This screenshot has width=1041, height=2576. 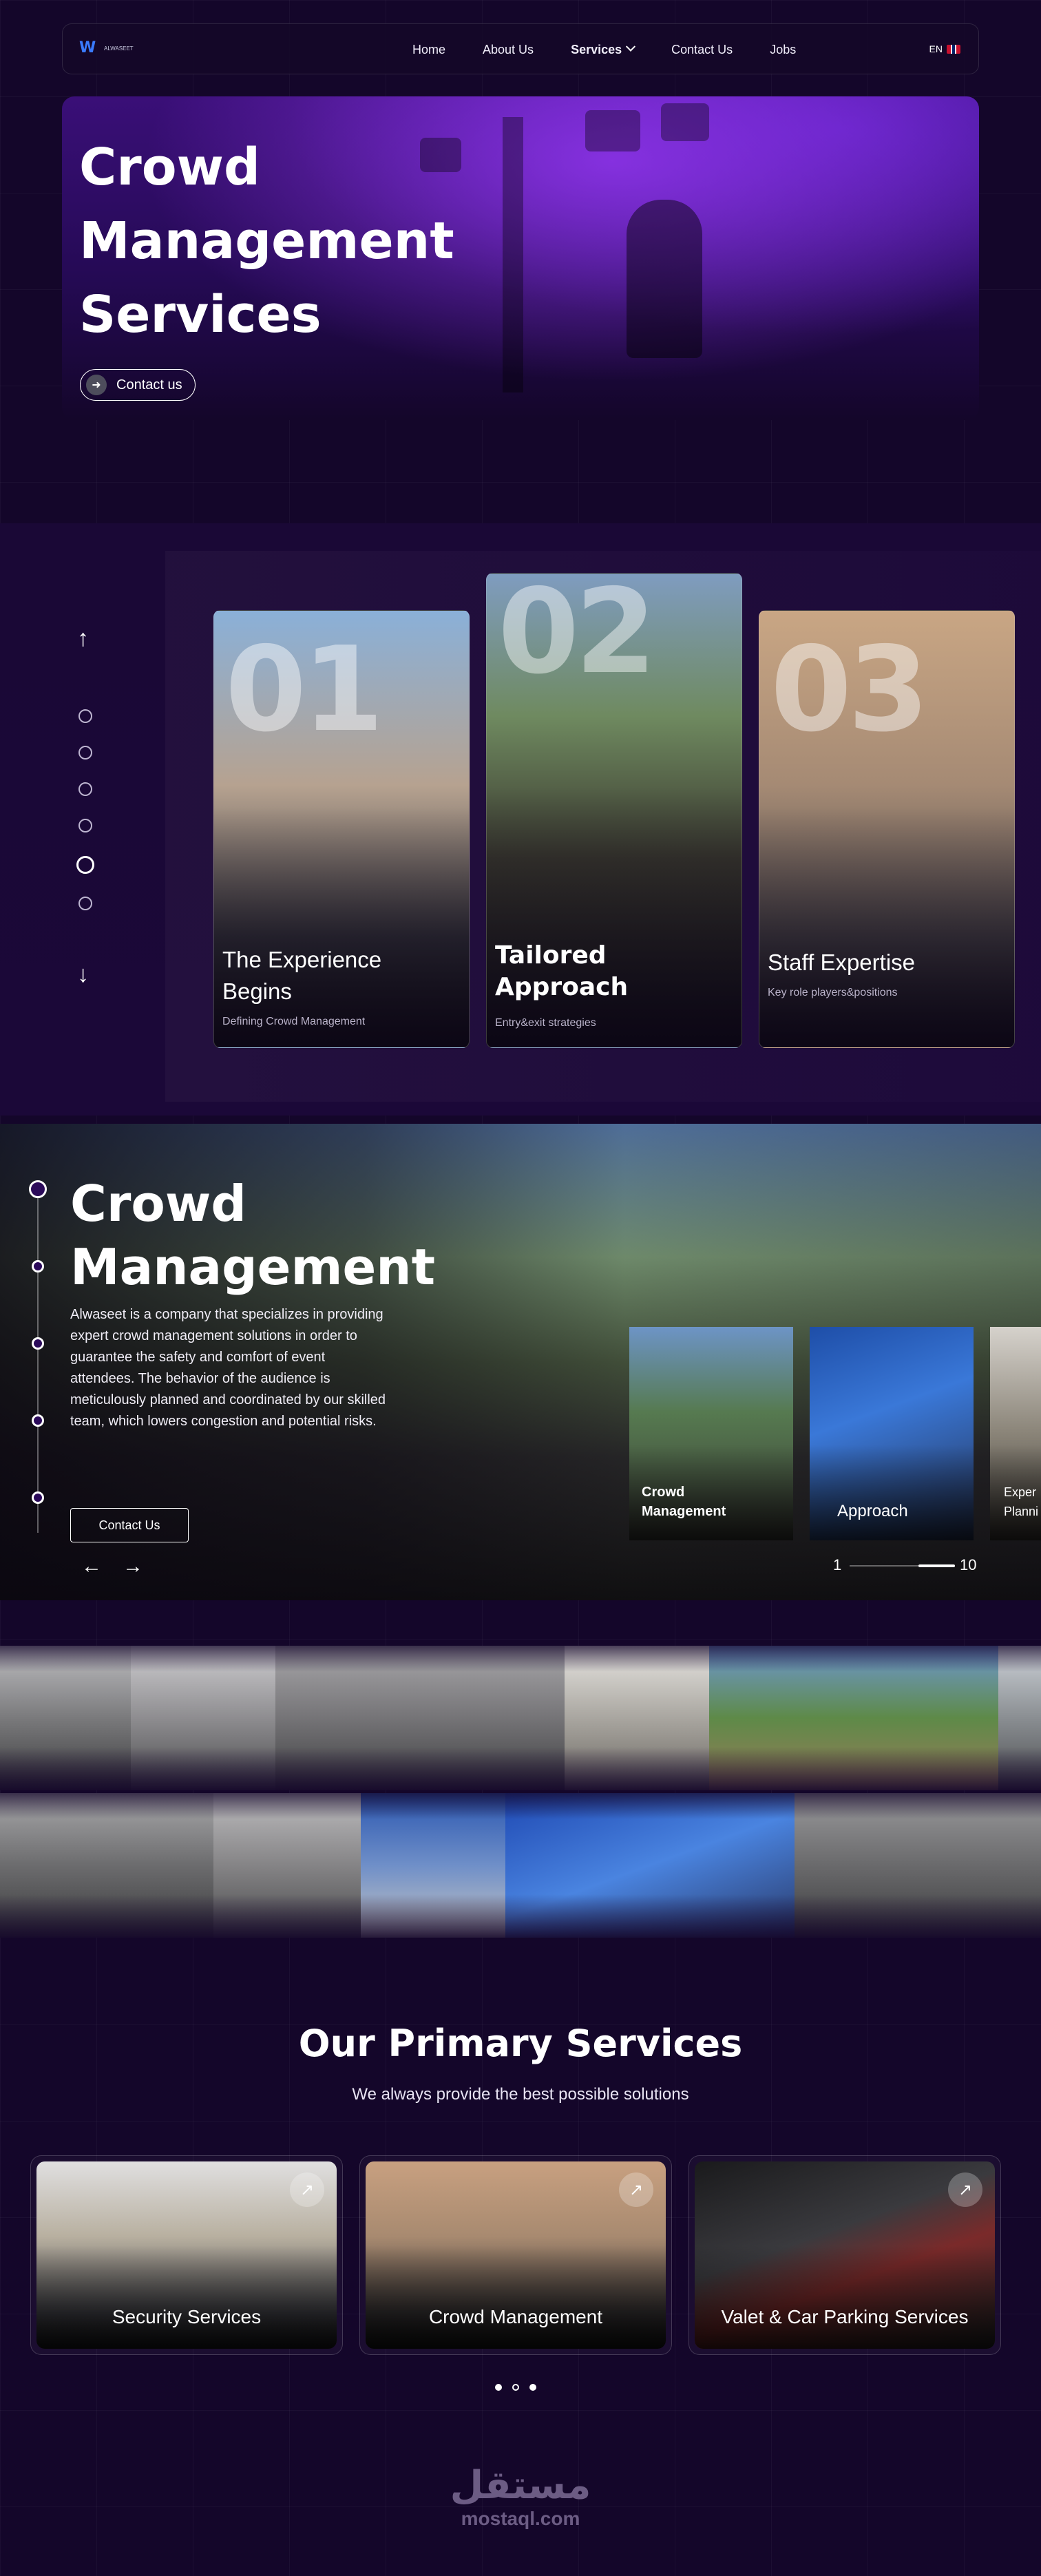 What do you see at coordinates (91, 1566) in the screenshot?
I see `arrow-left-icon: ←` at bounding box center [91, 1566].